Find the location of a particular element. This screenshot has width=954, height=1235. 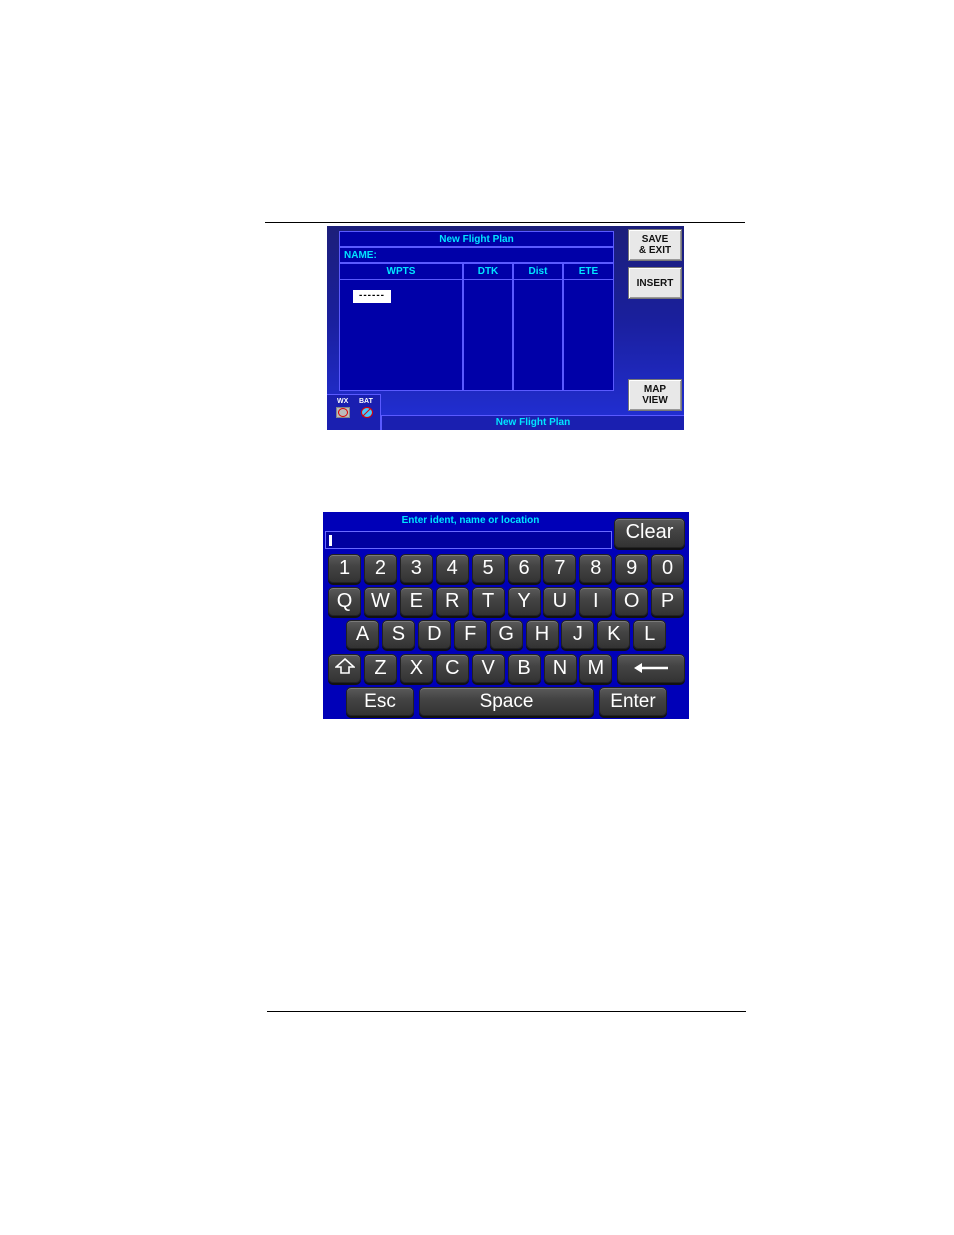

key-v: V is located at coordinates (488, 668).